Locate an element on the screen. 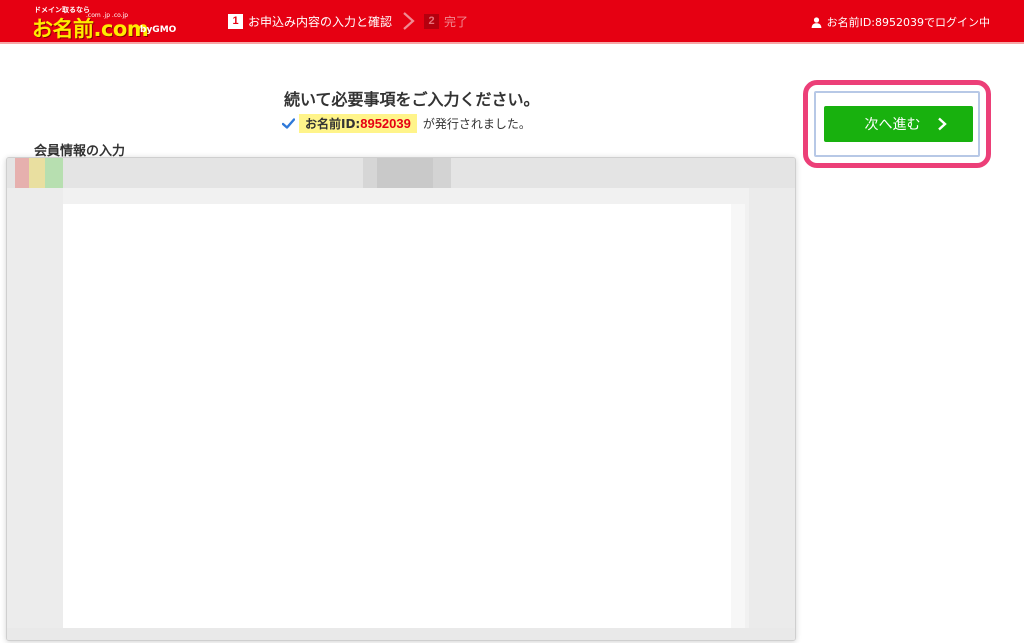  page-headline: 続いて必要事項をご入力ください。 is located at coordinates (412, 99).